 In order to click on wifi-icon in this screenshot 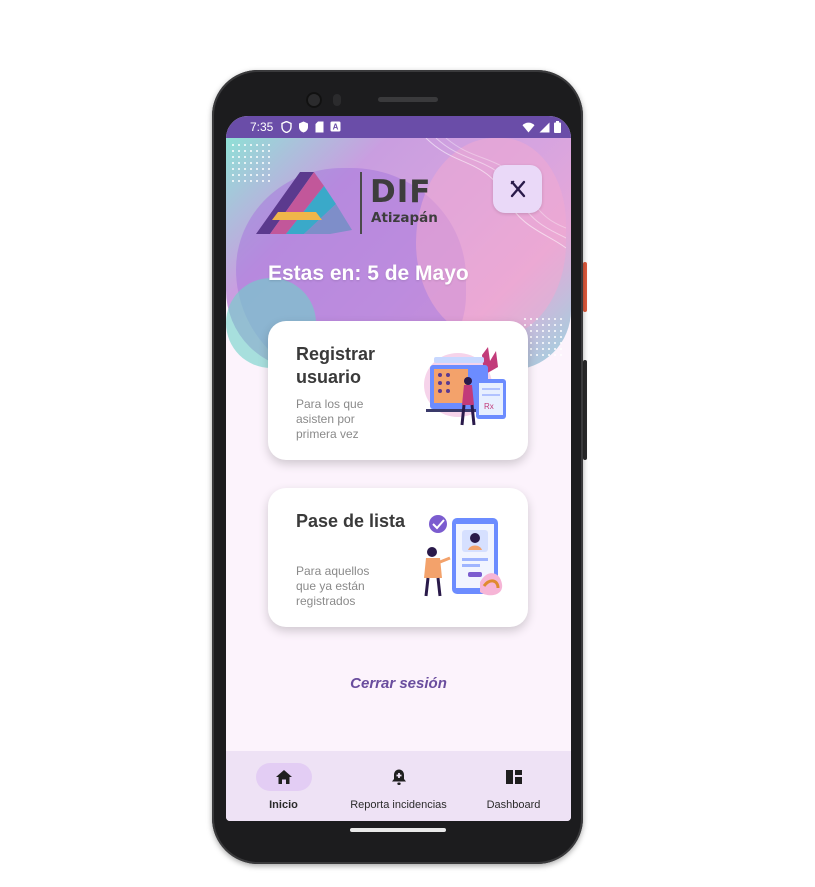, I will do `click(528, 127)`.